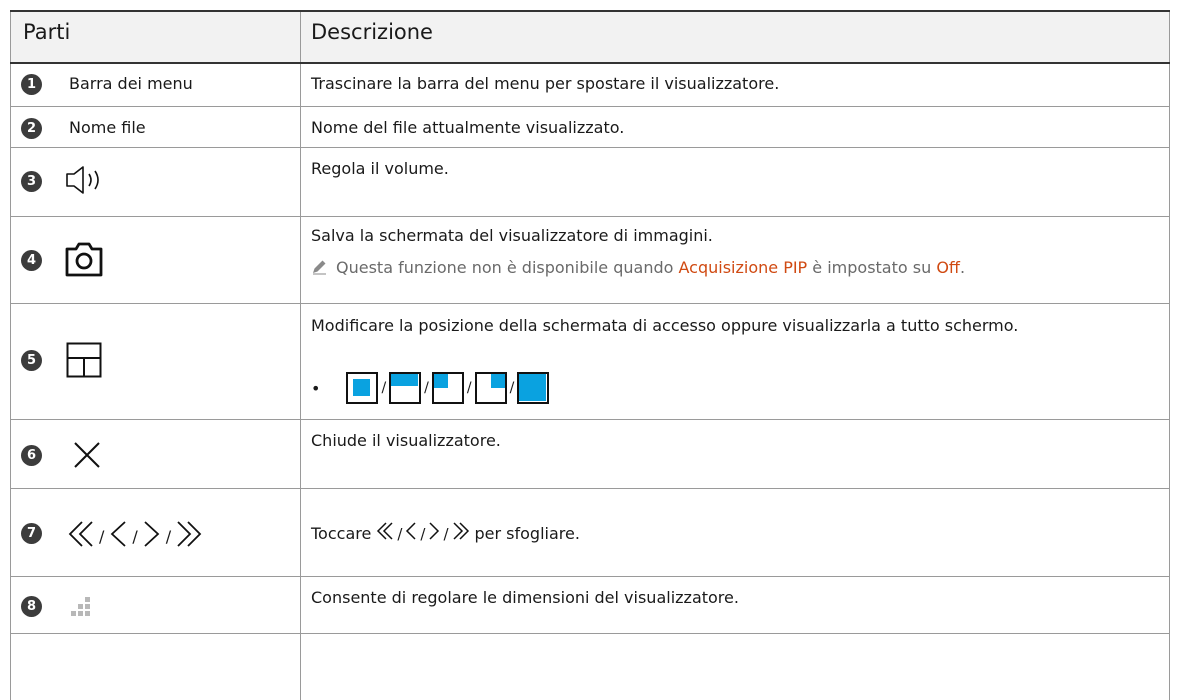 This screenshot has width=1180, height=700. Describe the element at coordinates (84, 261) in the screenshot. I see `camera-icon` at that location.